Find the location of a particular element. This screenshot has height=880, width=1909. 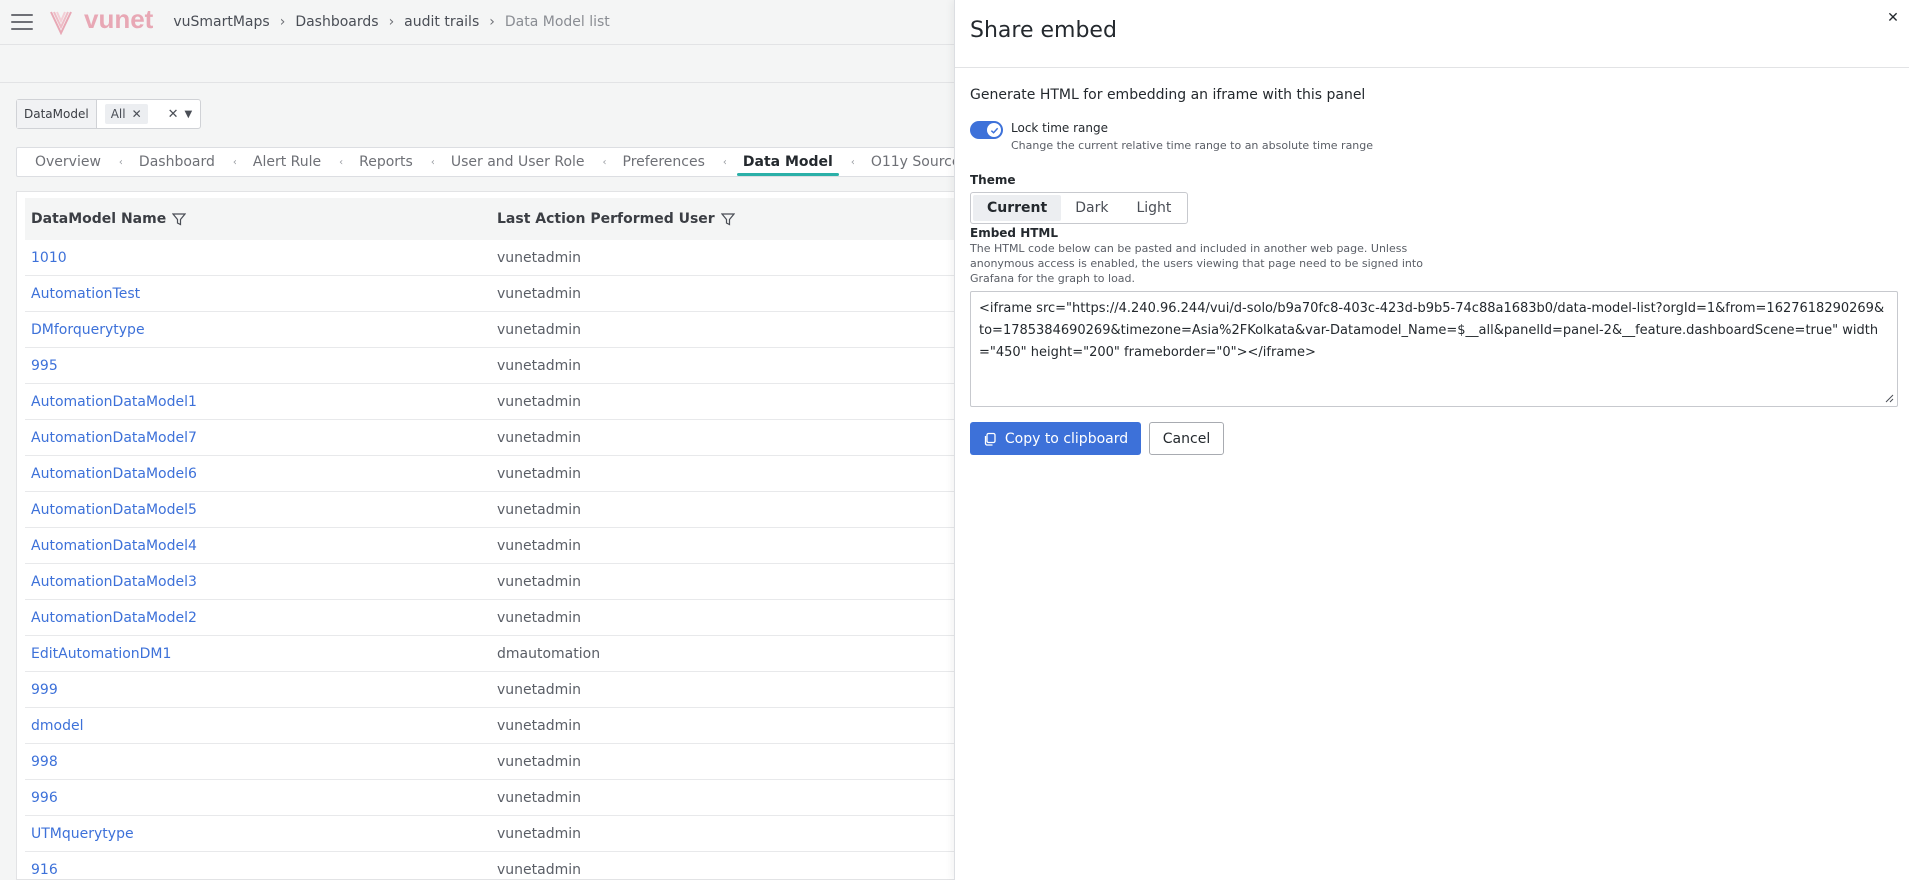

tab-user-and-user-role: User and User Role is located at coordinates (518, 162).